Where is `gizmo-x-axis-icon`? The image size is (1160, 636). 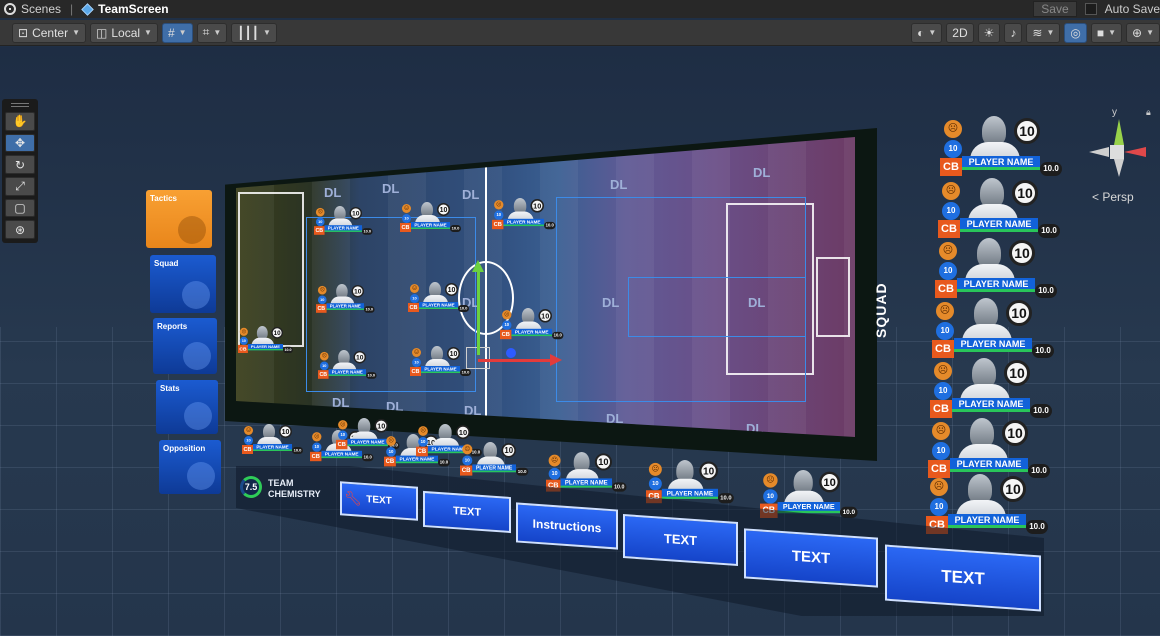
gizmo-x-axis-icon is located at coordinates (1135, 152).